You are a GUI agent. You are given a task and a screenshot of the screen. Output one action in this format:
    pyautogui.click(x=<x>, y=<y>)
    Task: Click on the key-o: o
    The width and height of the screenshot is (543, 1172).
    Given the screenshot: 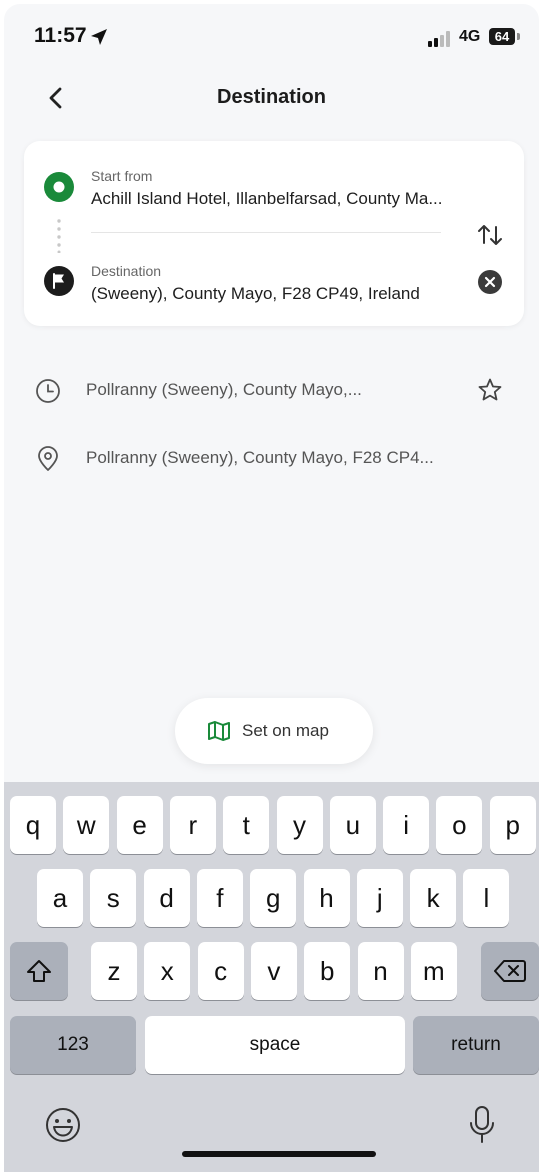 What is the action you would take?
    pyautogui.click(x=459, y=825)
    